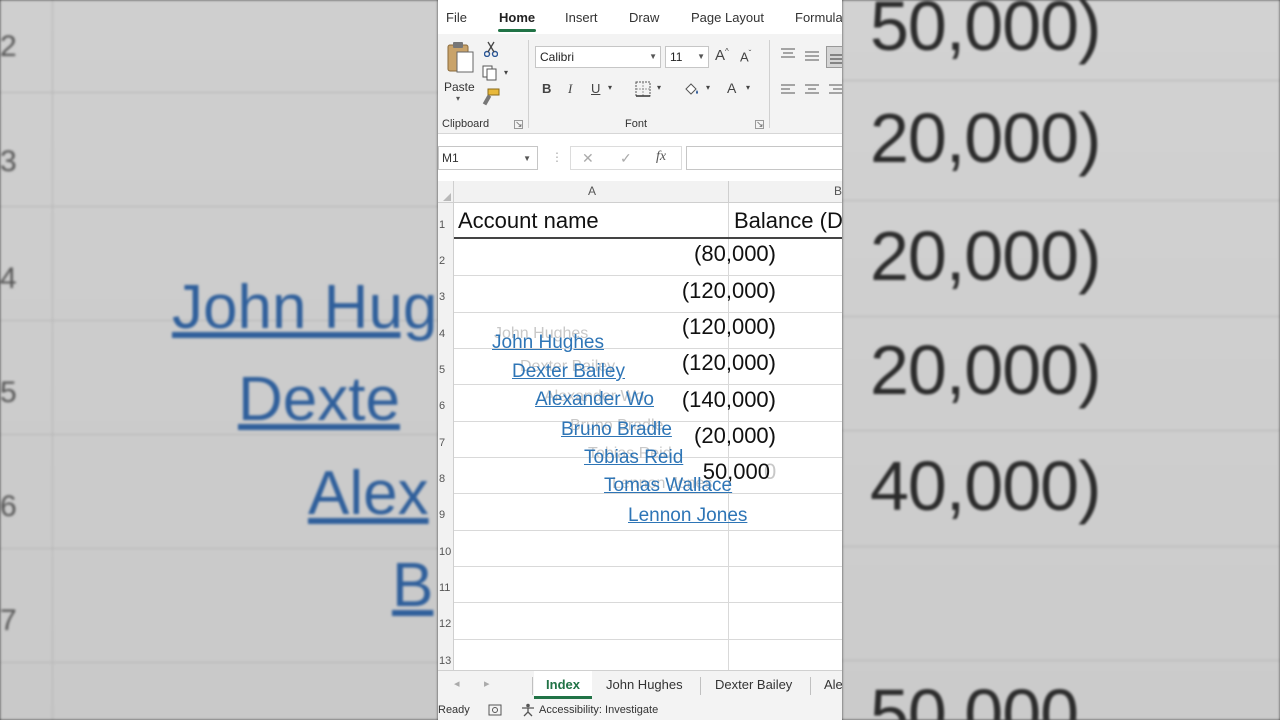  Describe the element at coordinates (446, 475) in the screenshot. I see `row-header: 8` at that location.